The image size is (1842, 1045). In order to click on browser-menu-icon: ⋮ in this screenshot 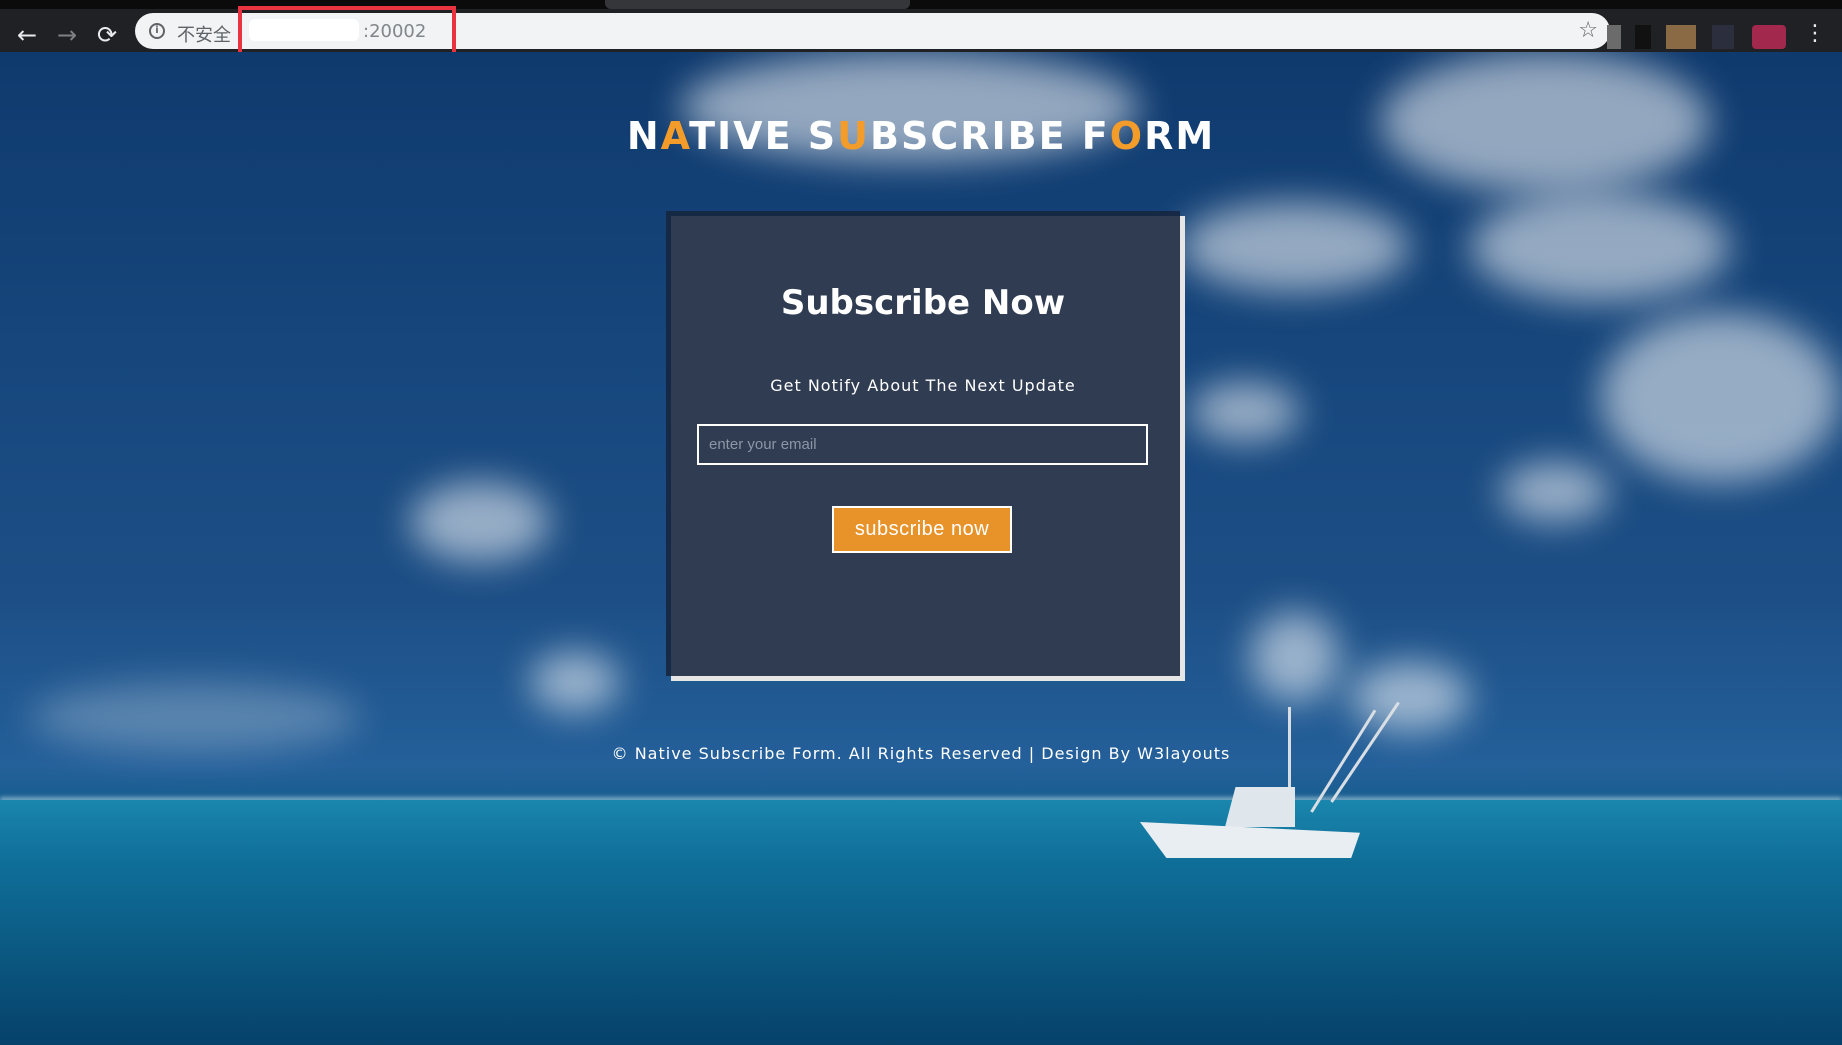, I will do `click(1815, 34)`.